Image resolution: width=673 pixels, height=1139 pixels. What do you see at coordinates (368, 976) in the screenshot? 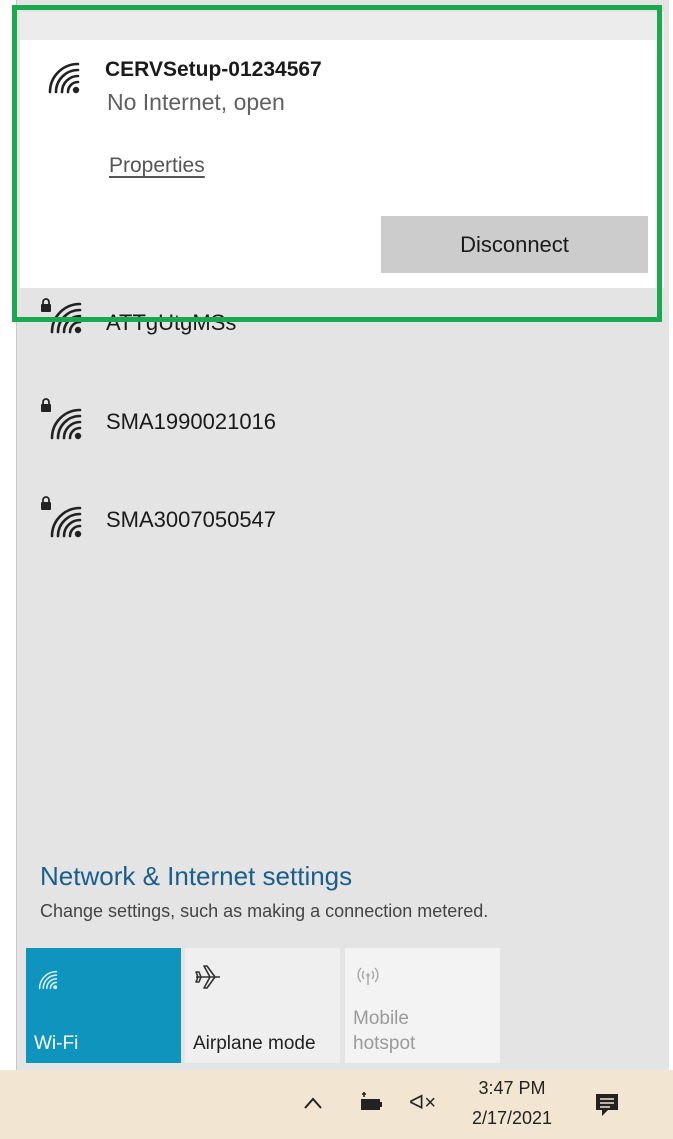
I see `hotspot-icon` at bounding box center [368, 976].